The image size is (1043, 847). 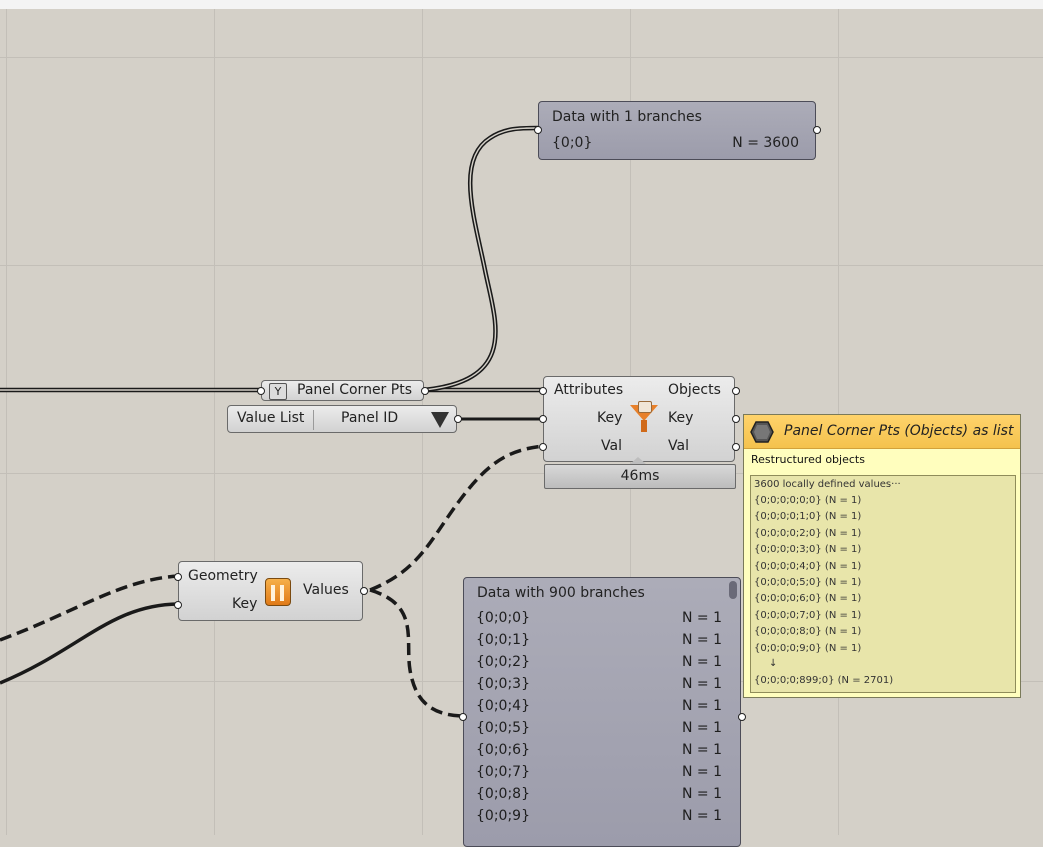 I want to click on tooltip-value-line: {0;0;0;0;8;0} (N = 1), so click(x=808, y=632).